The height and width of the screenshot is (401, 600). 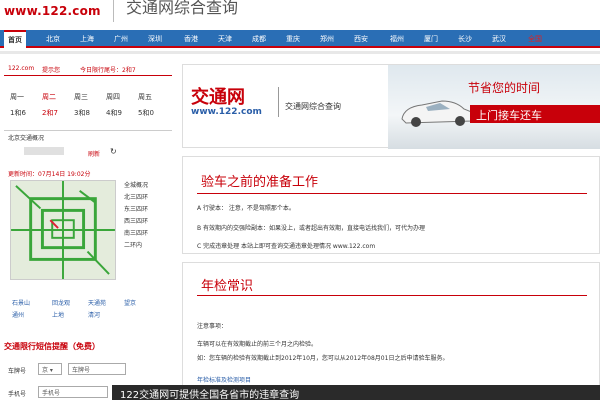 I want to click on nav-item: 首页, so click(x=15, y=39).